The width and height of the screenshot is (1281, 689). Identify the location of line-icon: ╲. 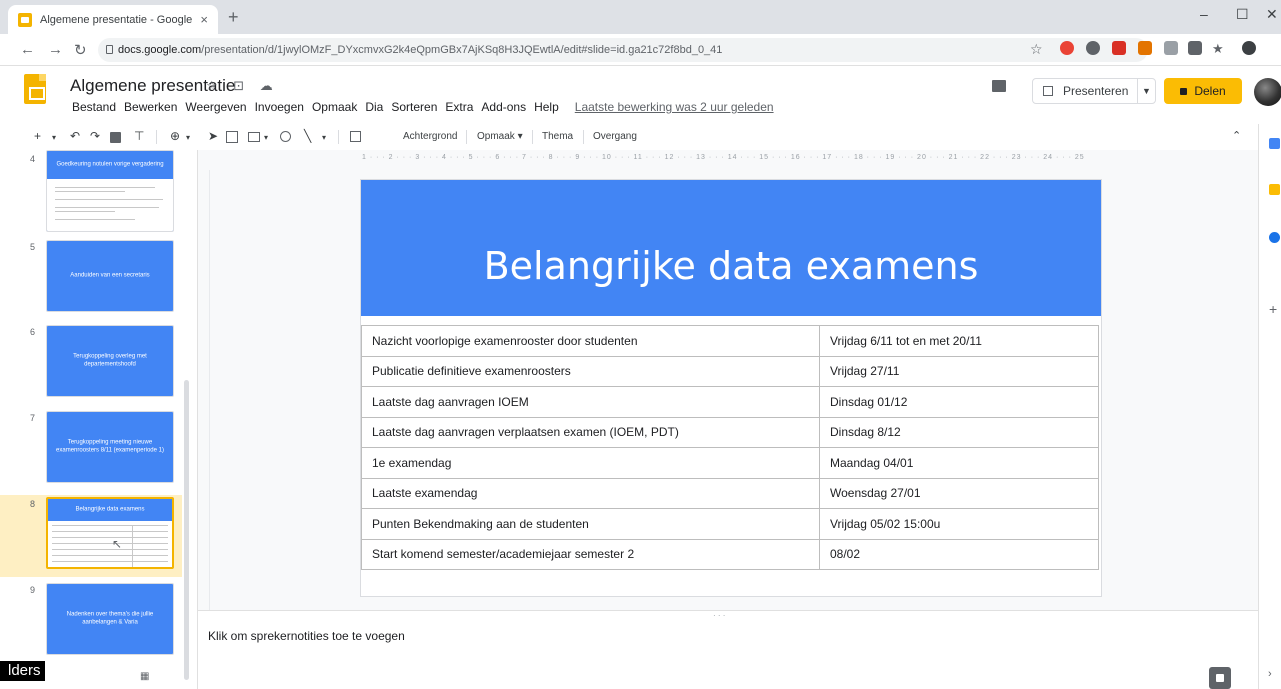
(307, 136).